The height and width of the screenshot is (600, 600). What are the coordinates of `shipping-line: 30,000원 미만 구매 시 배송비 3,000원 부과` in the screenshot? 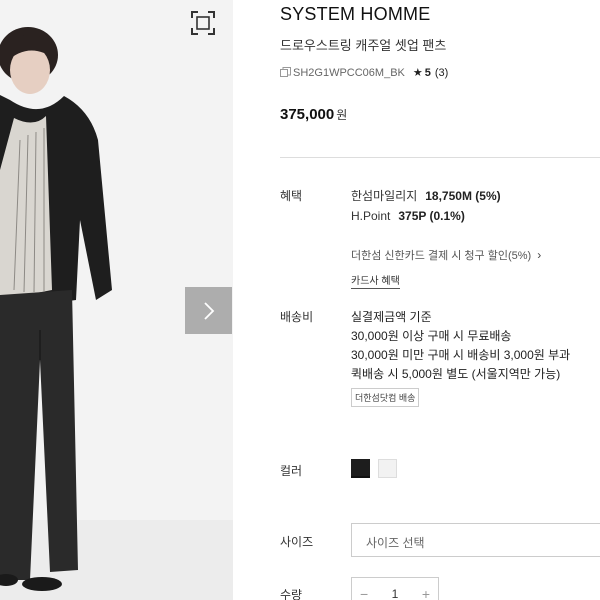 It's located at (461, 355).